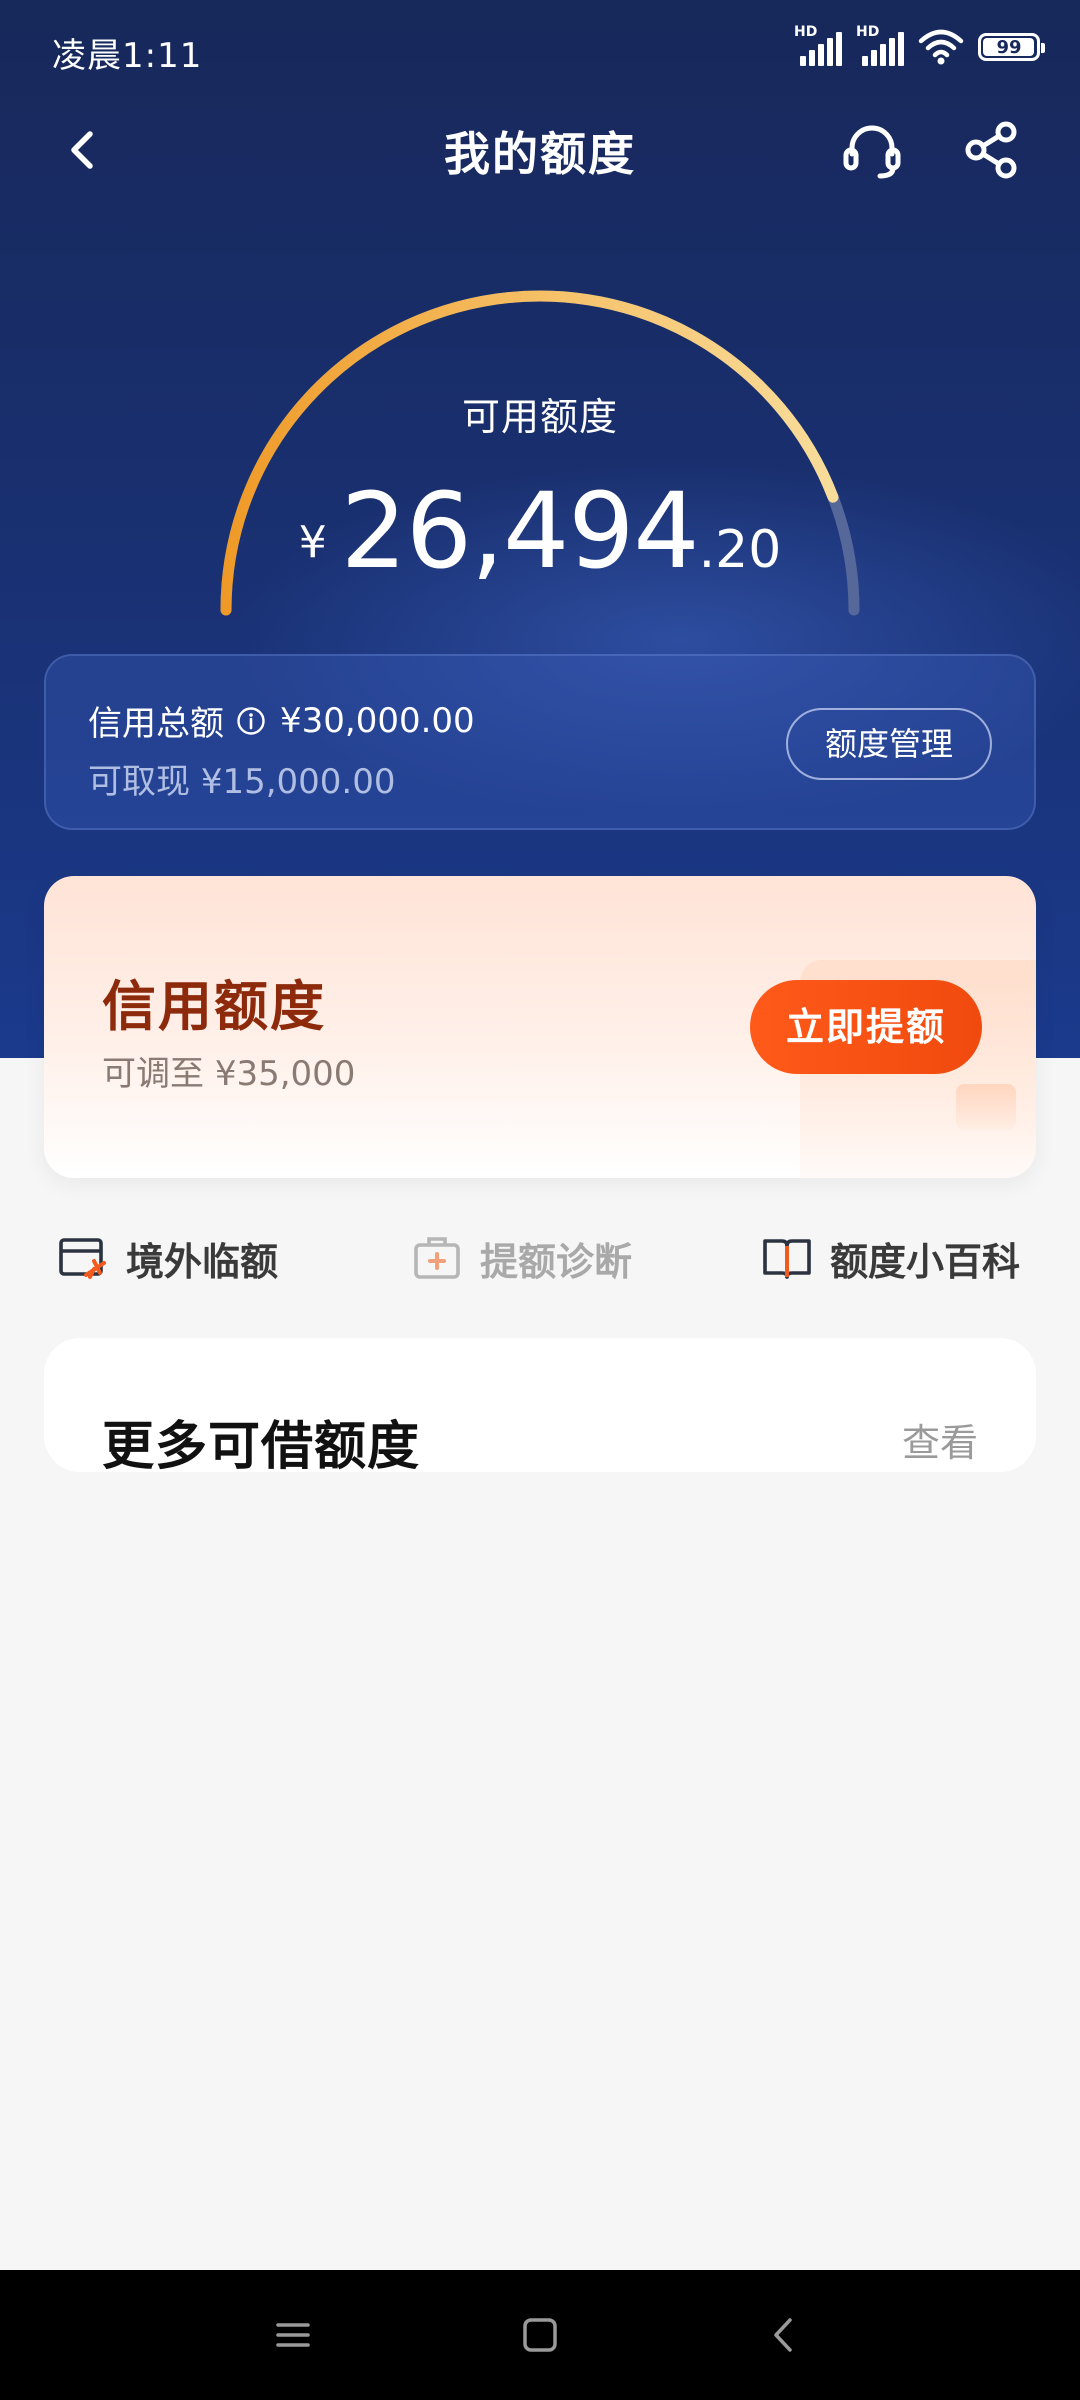  I want to click on total-credit-value: ¥30,000.00, so click(377, 720).